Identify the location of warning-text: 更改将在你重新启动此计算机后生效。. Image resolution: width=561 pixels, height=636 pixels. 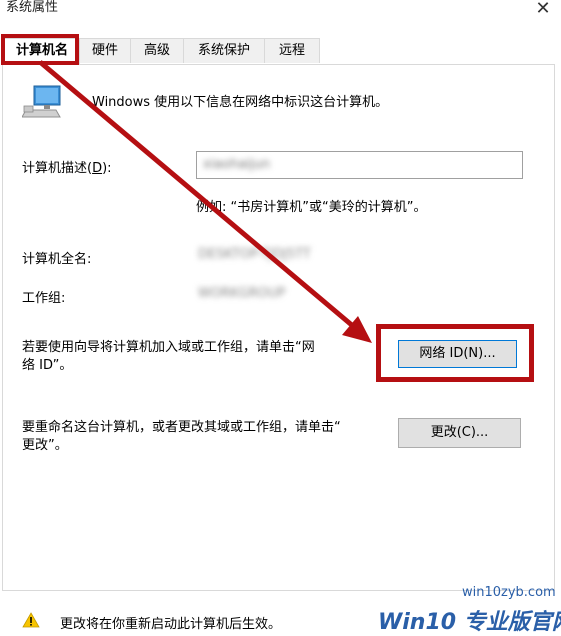
(171, 624).